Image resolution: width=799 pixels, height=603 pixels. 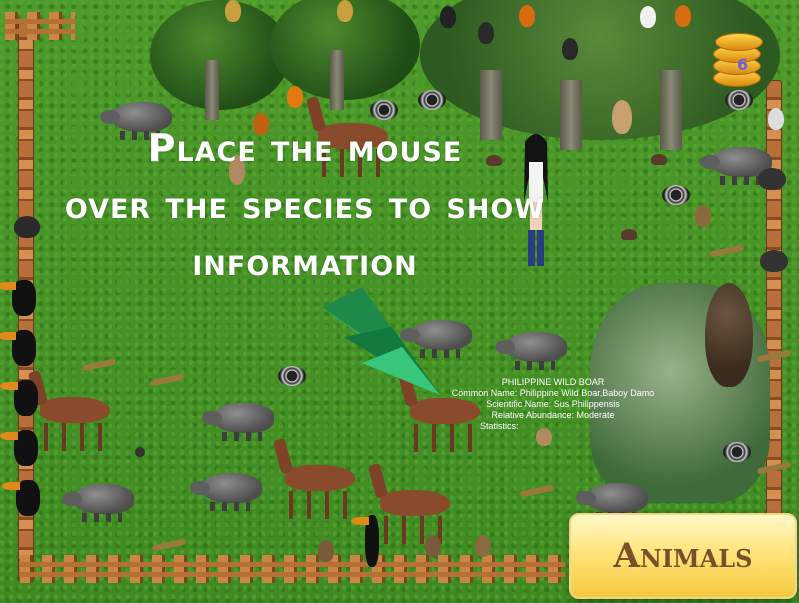 I want to click on small-bird, so click(x=140, y=452).